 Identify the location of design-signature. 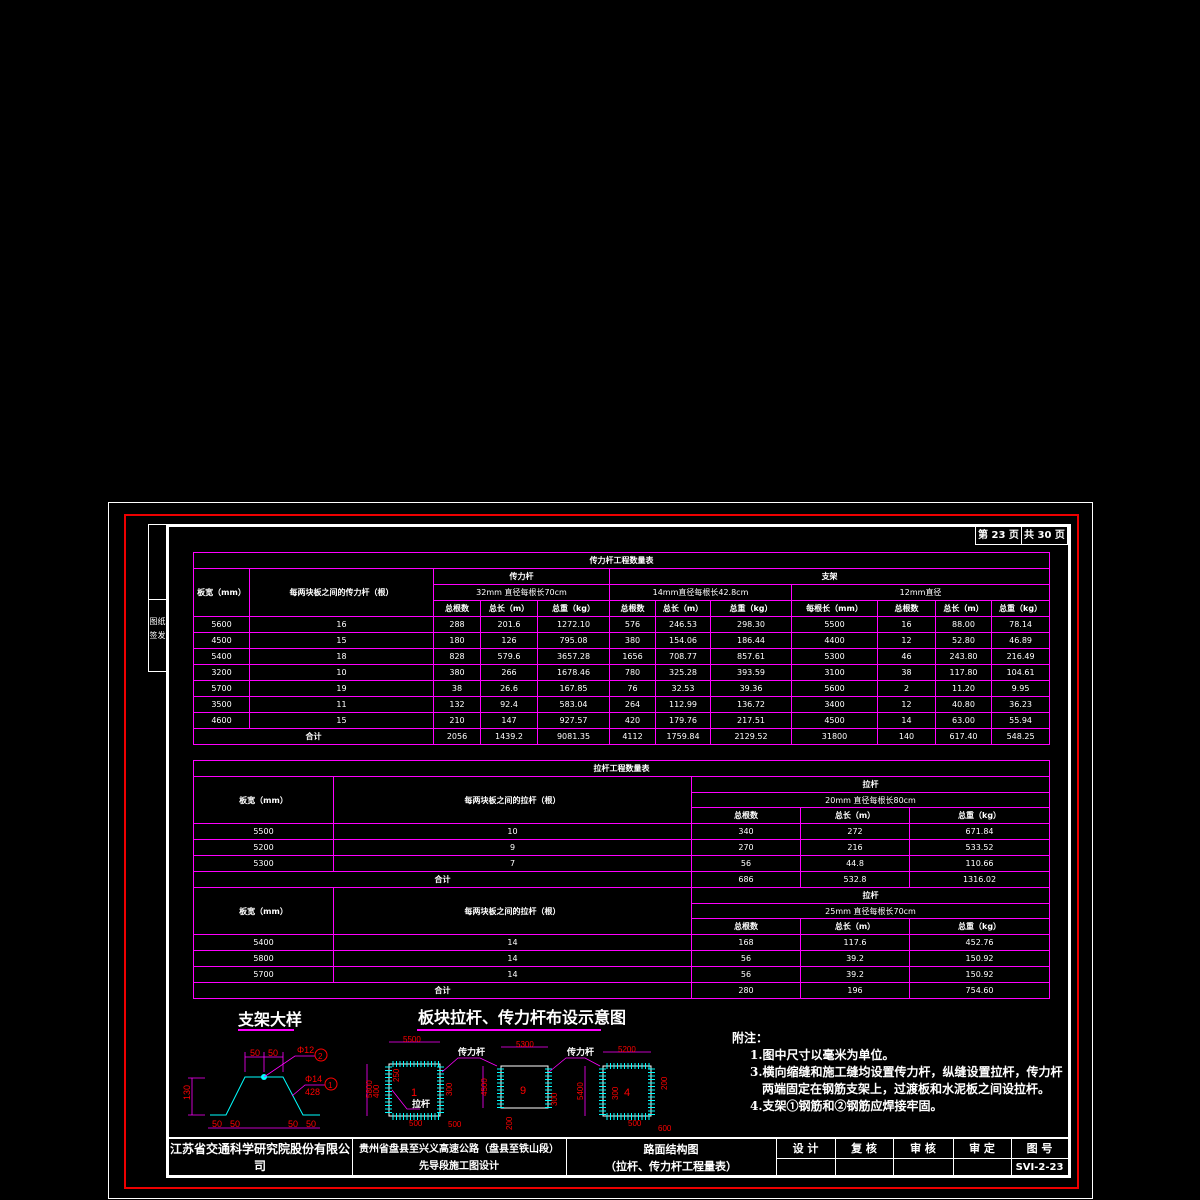
(806, 1167).